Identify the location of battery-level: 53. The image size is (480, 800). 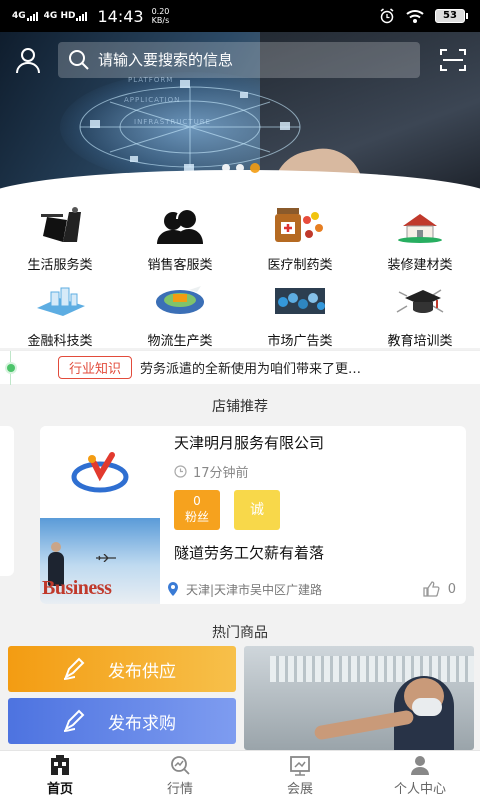
(450, 16).